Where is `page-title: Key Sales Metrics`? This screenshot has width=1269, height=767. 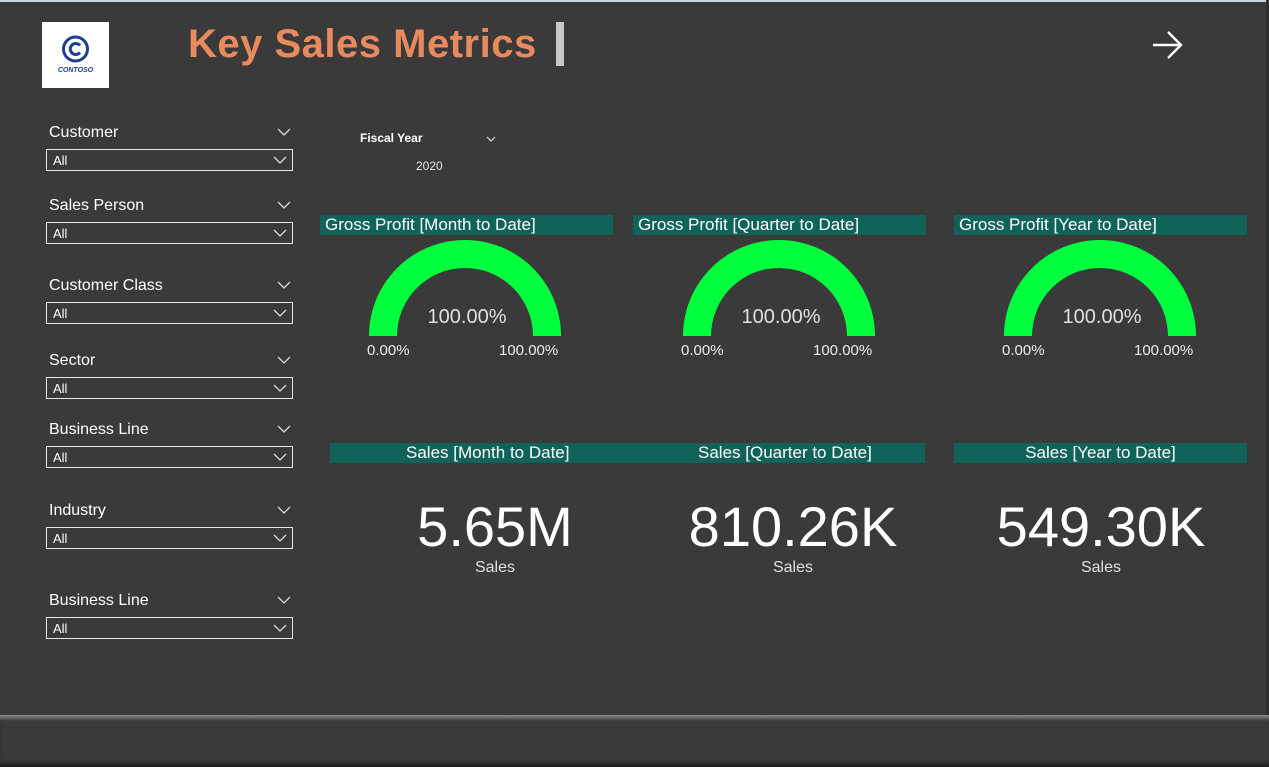
page-title: Key Sales Metrics is located at coordinates (362, 44).